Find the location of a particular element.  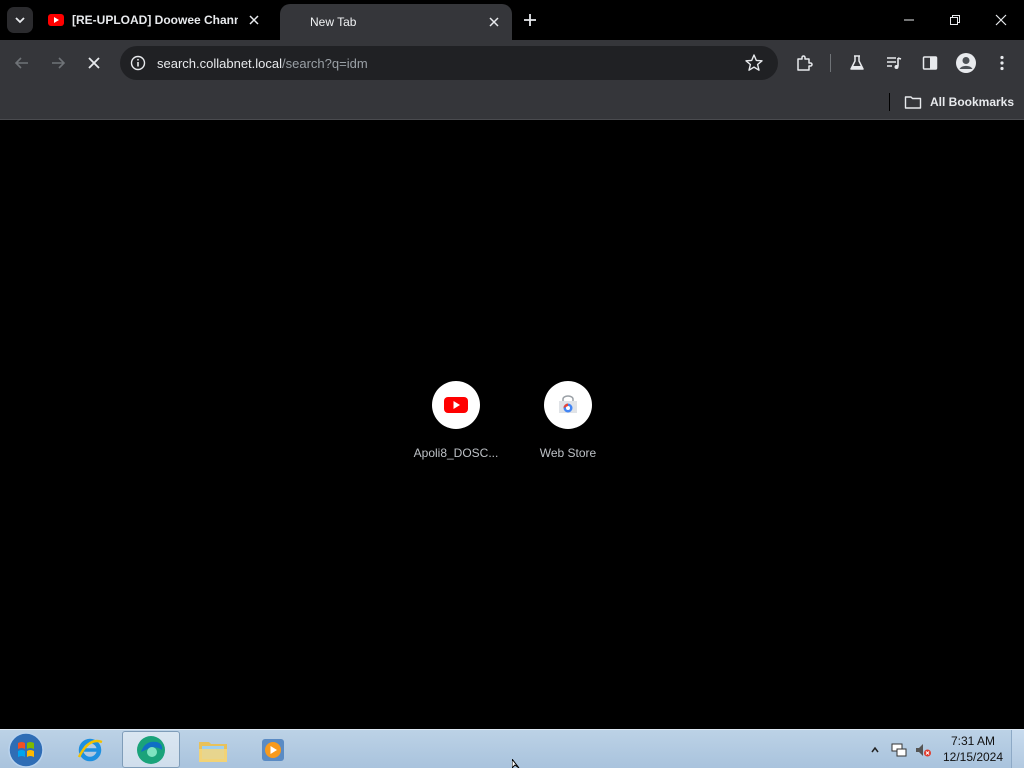

start-button is located at coordinates (26, 749).